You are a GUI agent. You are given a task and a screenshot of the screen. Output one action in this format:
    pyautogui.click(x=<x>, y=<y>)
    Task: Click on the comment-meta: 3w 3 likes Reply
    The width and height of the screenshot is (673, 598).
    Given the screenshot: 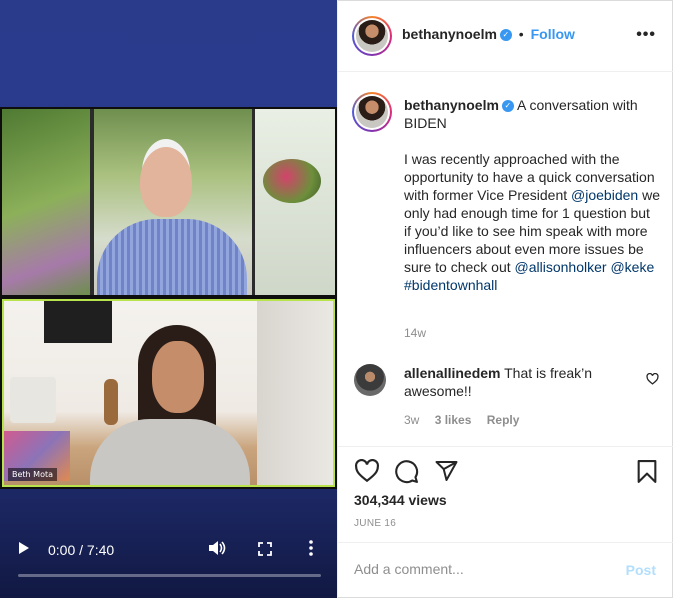 What is the action you would take?
    pyautogui.click(x=467, y=420)
    